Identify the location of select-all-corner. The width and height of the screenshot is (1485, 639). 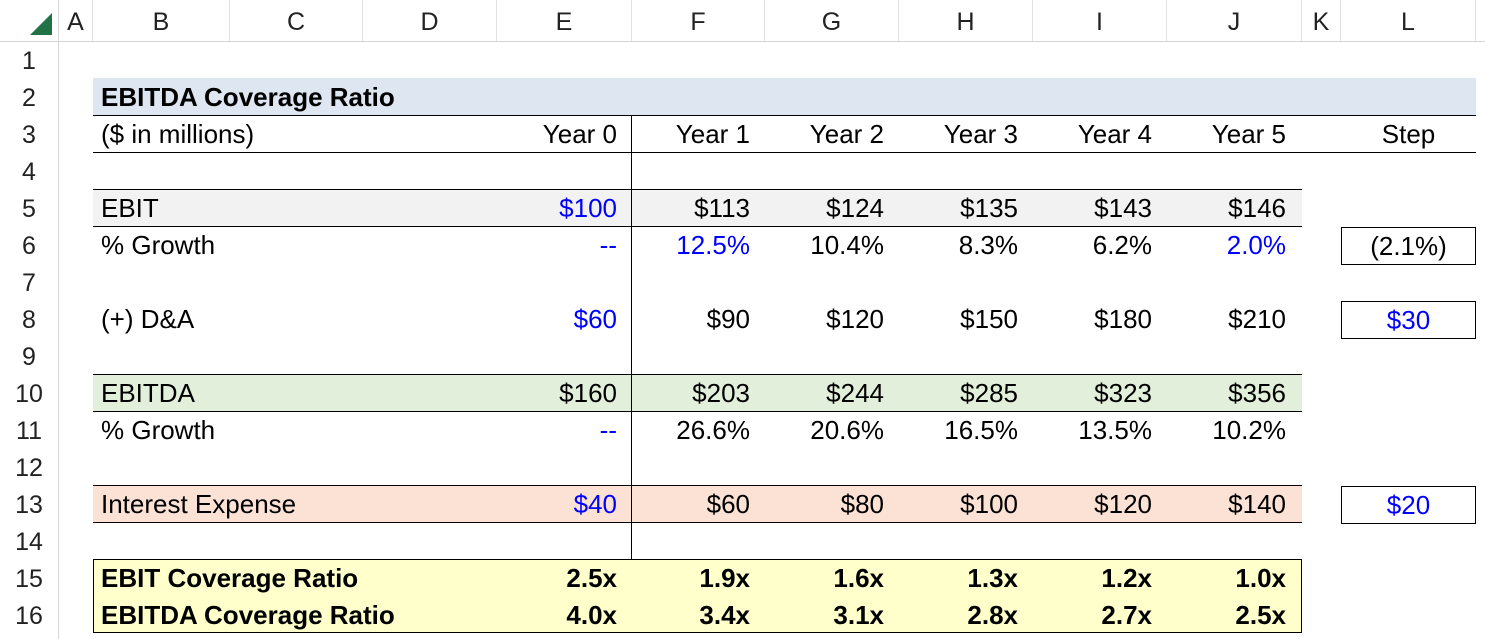
(29, 20).